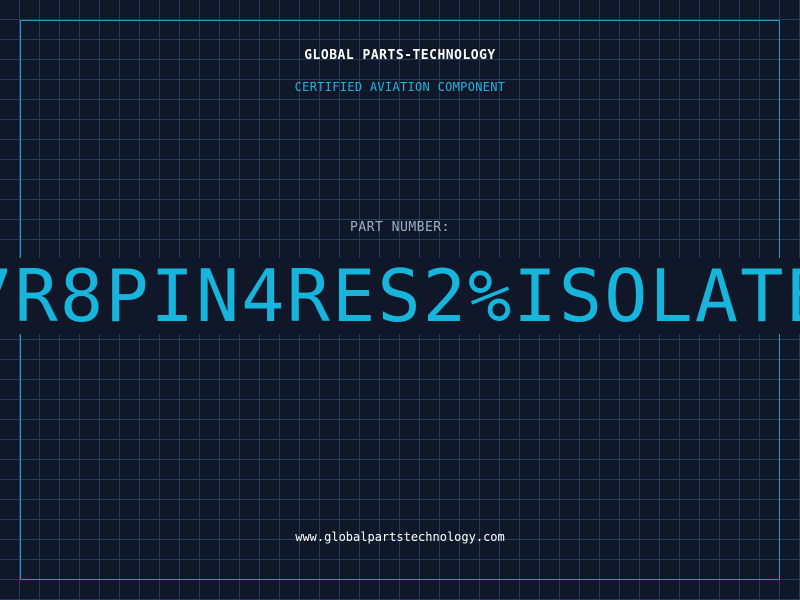  I want to click on company-name: GLOBAL PARTS-TECHNOLOGY, so click(400, 55).